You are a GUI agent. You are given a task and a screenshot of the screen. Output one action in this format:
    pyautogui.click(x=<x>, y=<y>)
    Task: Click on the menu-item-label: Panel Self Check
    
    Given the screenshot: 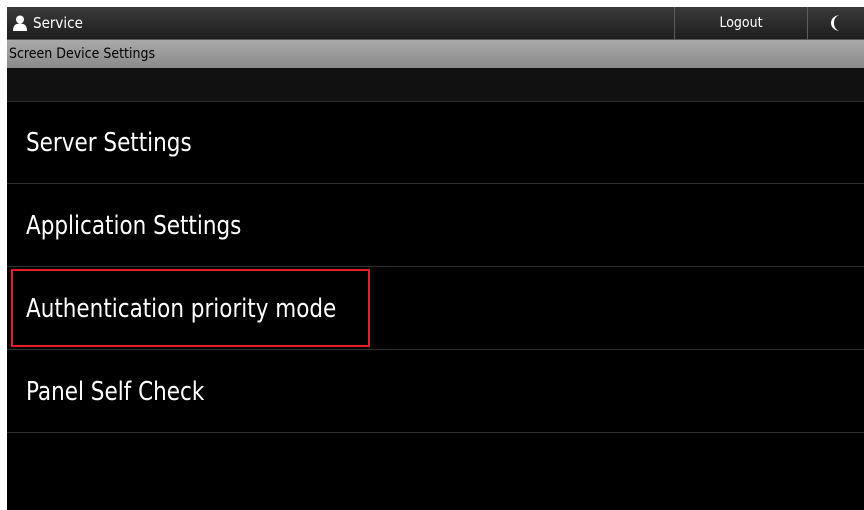 What is the action you would take?
    pyautogui.click(x=115, y=391)
    